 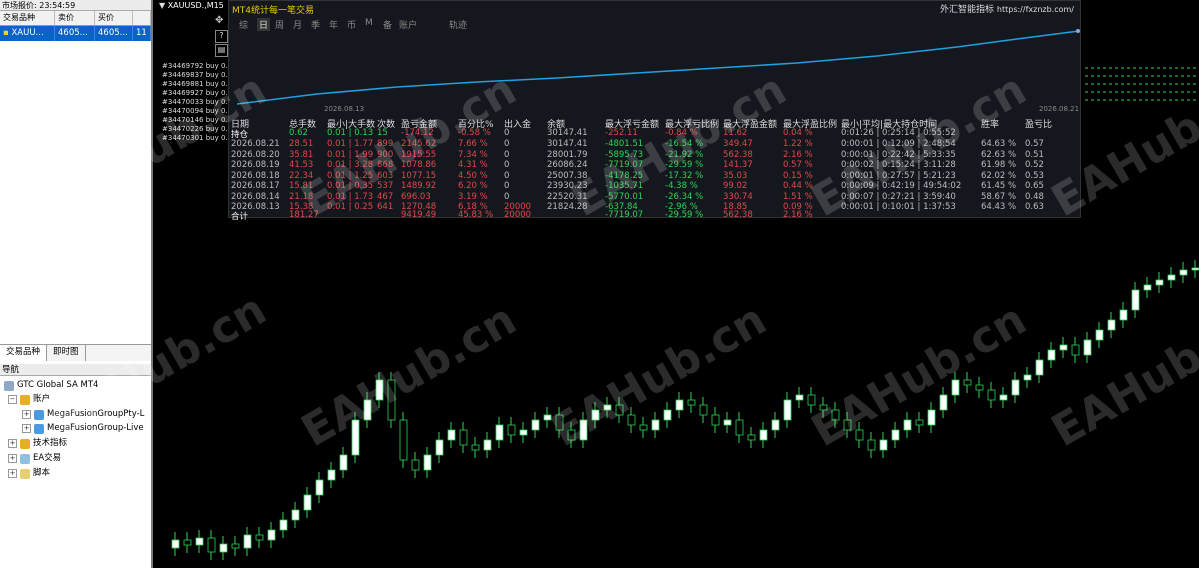 I want to click on link-cn: 外汇智能指标, so click(x=967, y=10).